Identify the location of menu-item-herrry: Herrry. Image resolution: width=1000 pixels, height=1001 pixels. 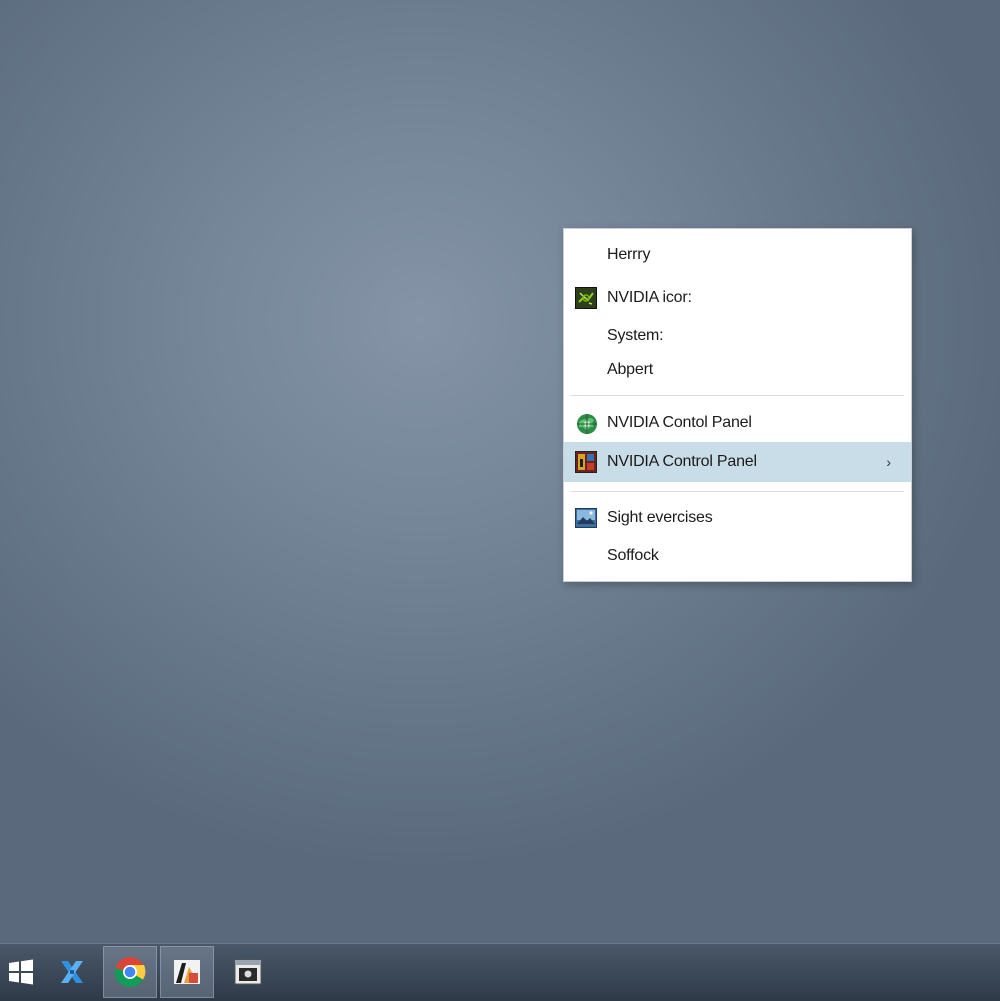
(737, 255).